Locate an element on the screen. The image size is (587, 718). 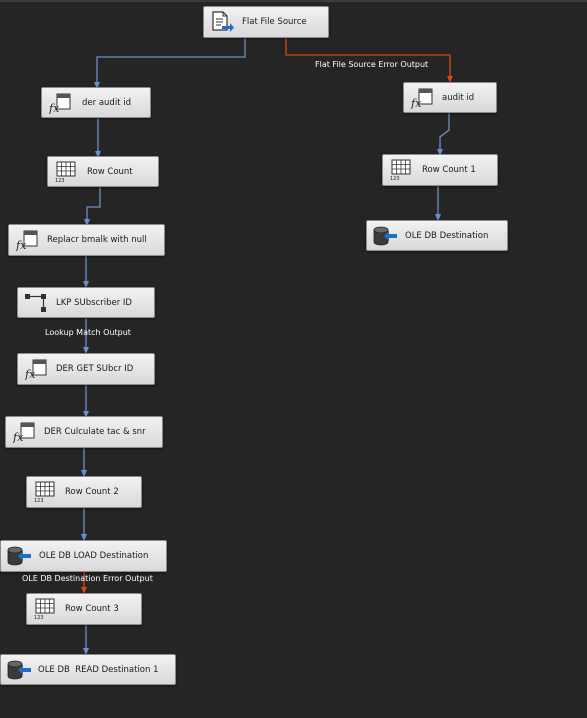
flat-file-source-icon is located at coordinates (223, 21).